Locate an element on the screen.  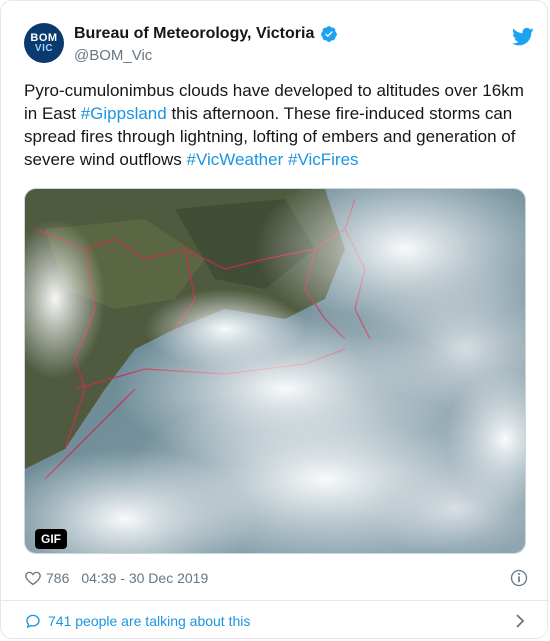
verified-badge-icon is located at coordinates (329, 34).